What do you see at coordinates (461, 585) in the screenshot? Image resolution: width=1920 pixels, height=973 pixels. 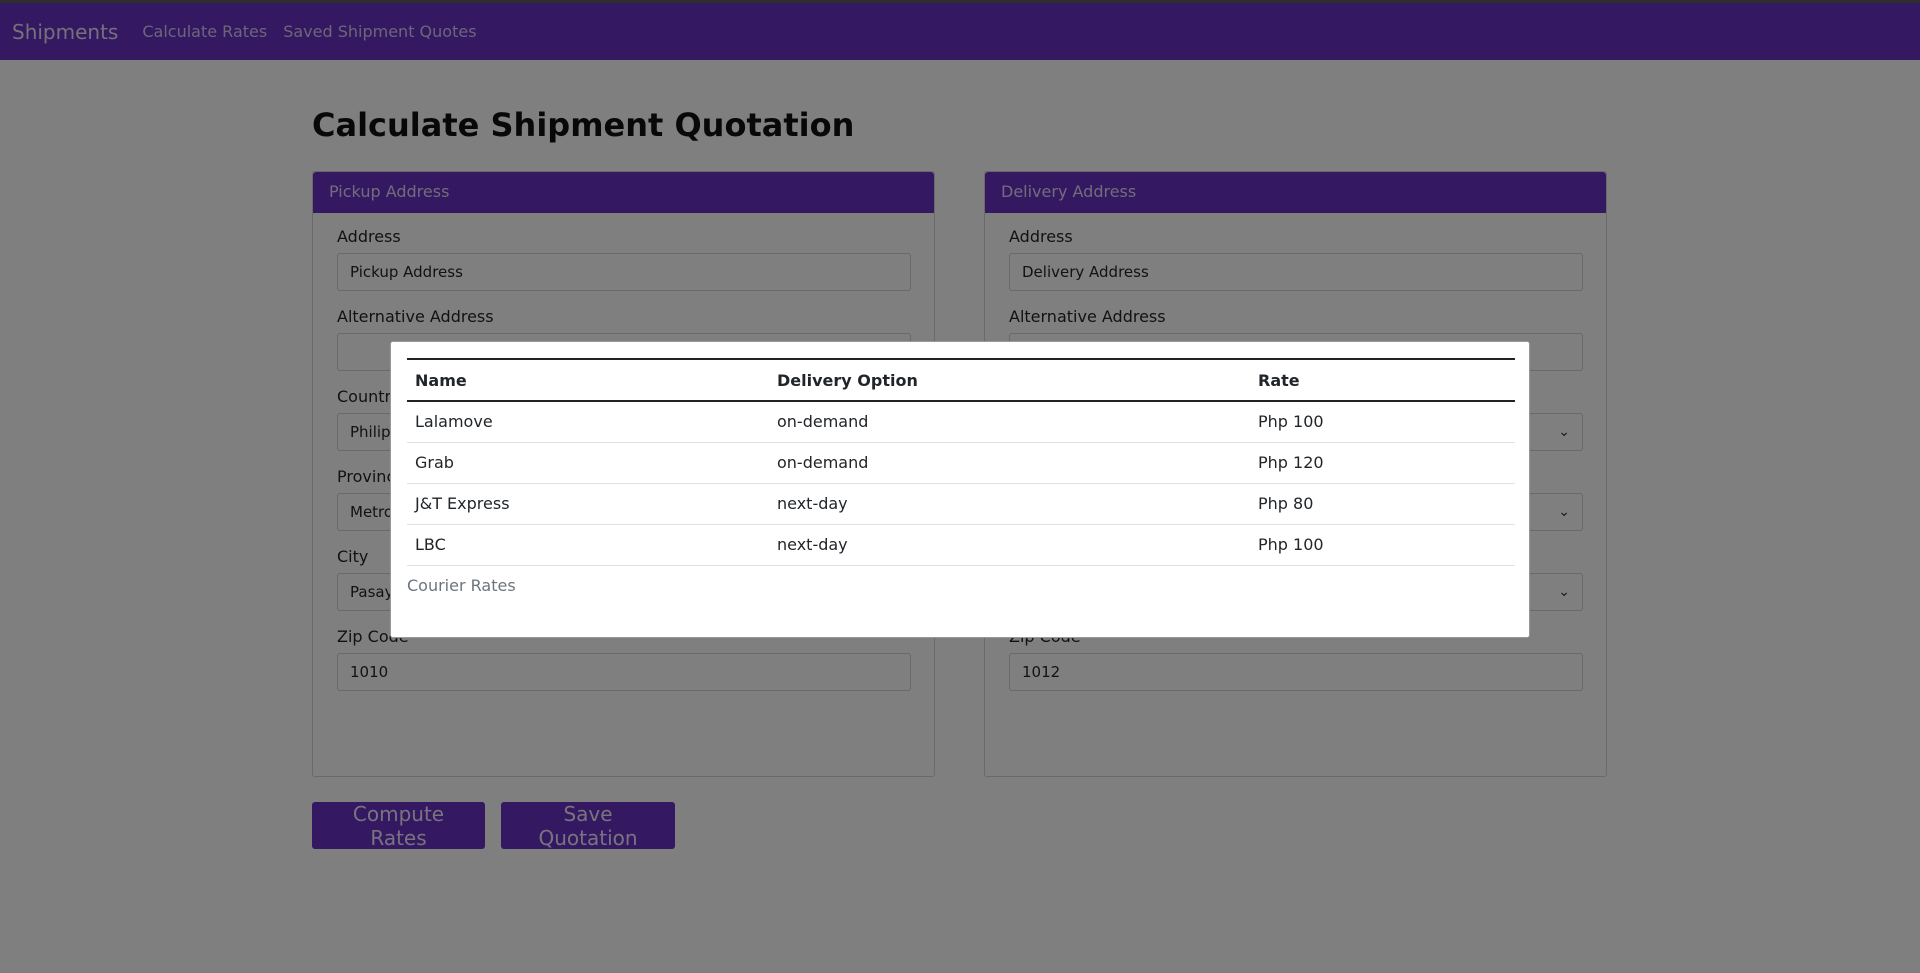 I see `table-caption: Courier Rates` at bounding box center [461, 585].